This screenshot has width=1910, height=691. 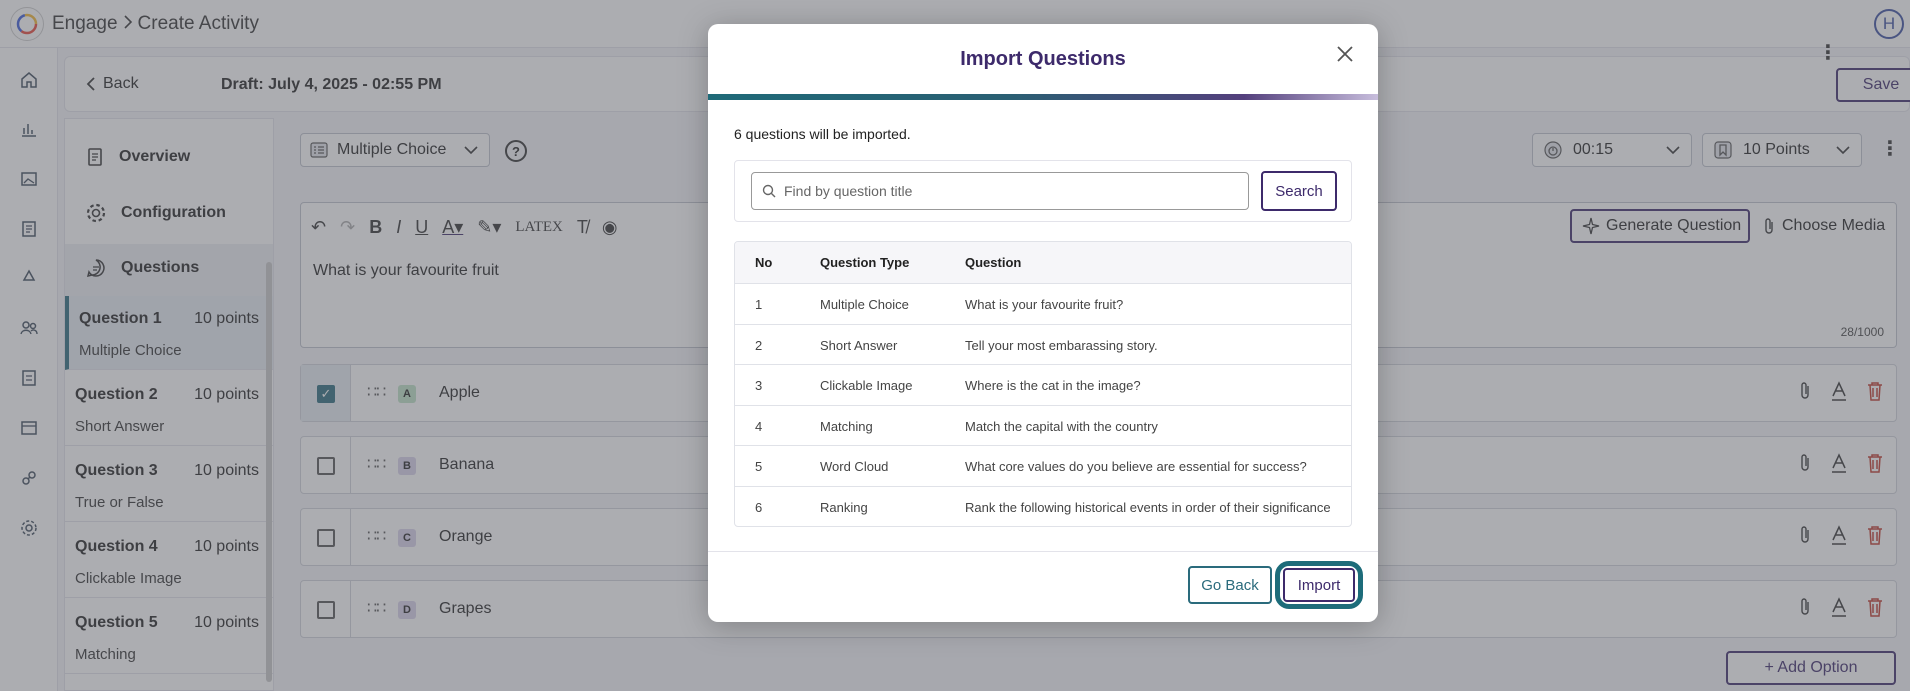 I want to click on row-question: What is your favourite fruit?, so click(x=1044, y=304).